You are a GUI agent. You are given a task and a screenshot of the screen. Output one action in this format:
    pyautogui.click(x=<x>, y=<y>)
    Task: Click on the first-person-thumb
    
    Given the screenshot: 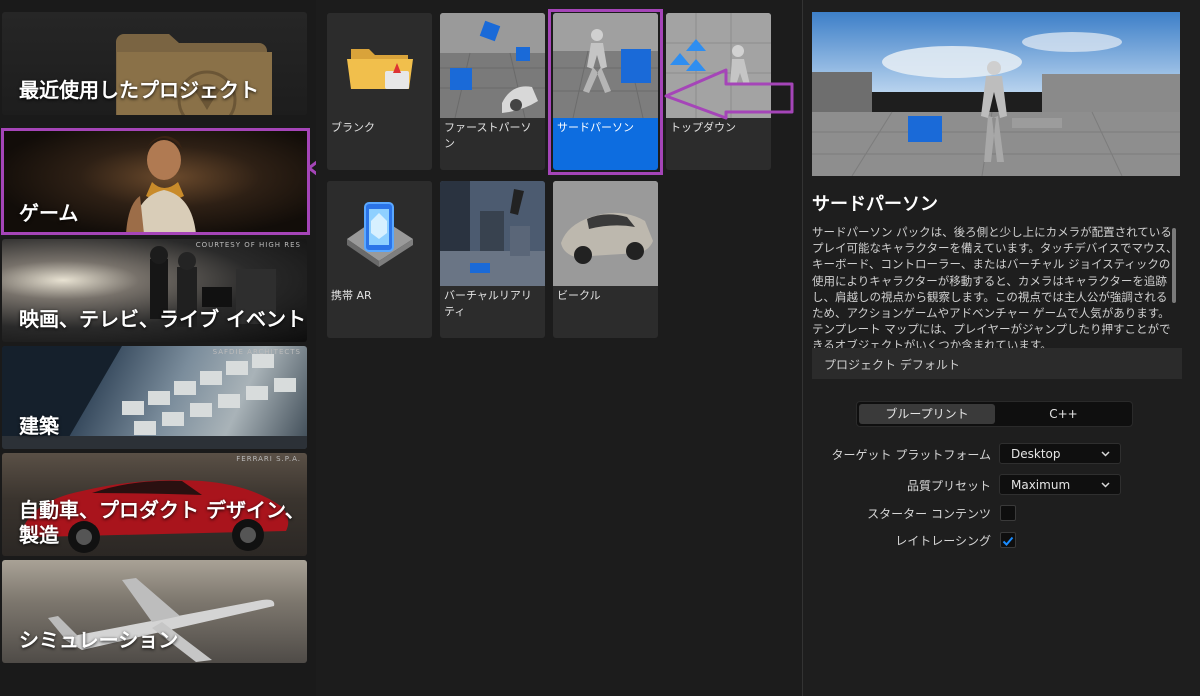 What is the action you would take?
    pyautogui.click(x=492, y=65)
    